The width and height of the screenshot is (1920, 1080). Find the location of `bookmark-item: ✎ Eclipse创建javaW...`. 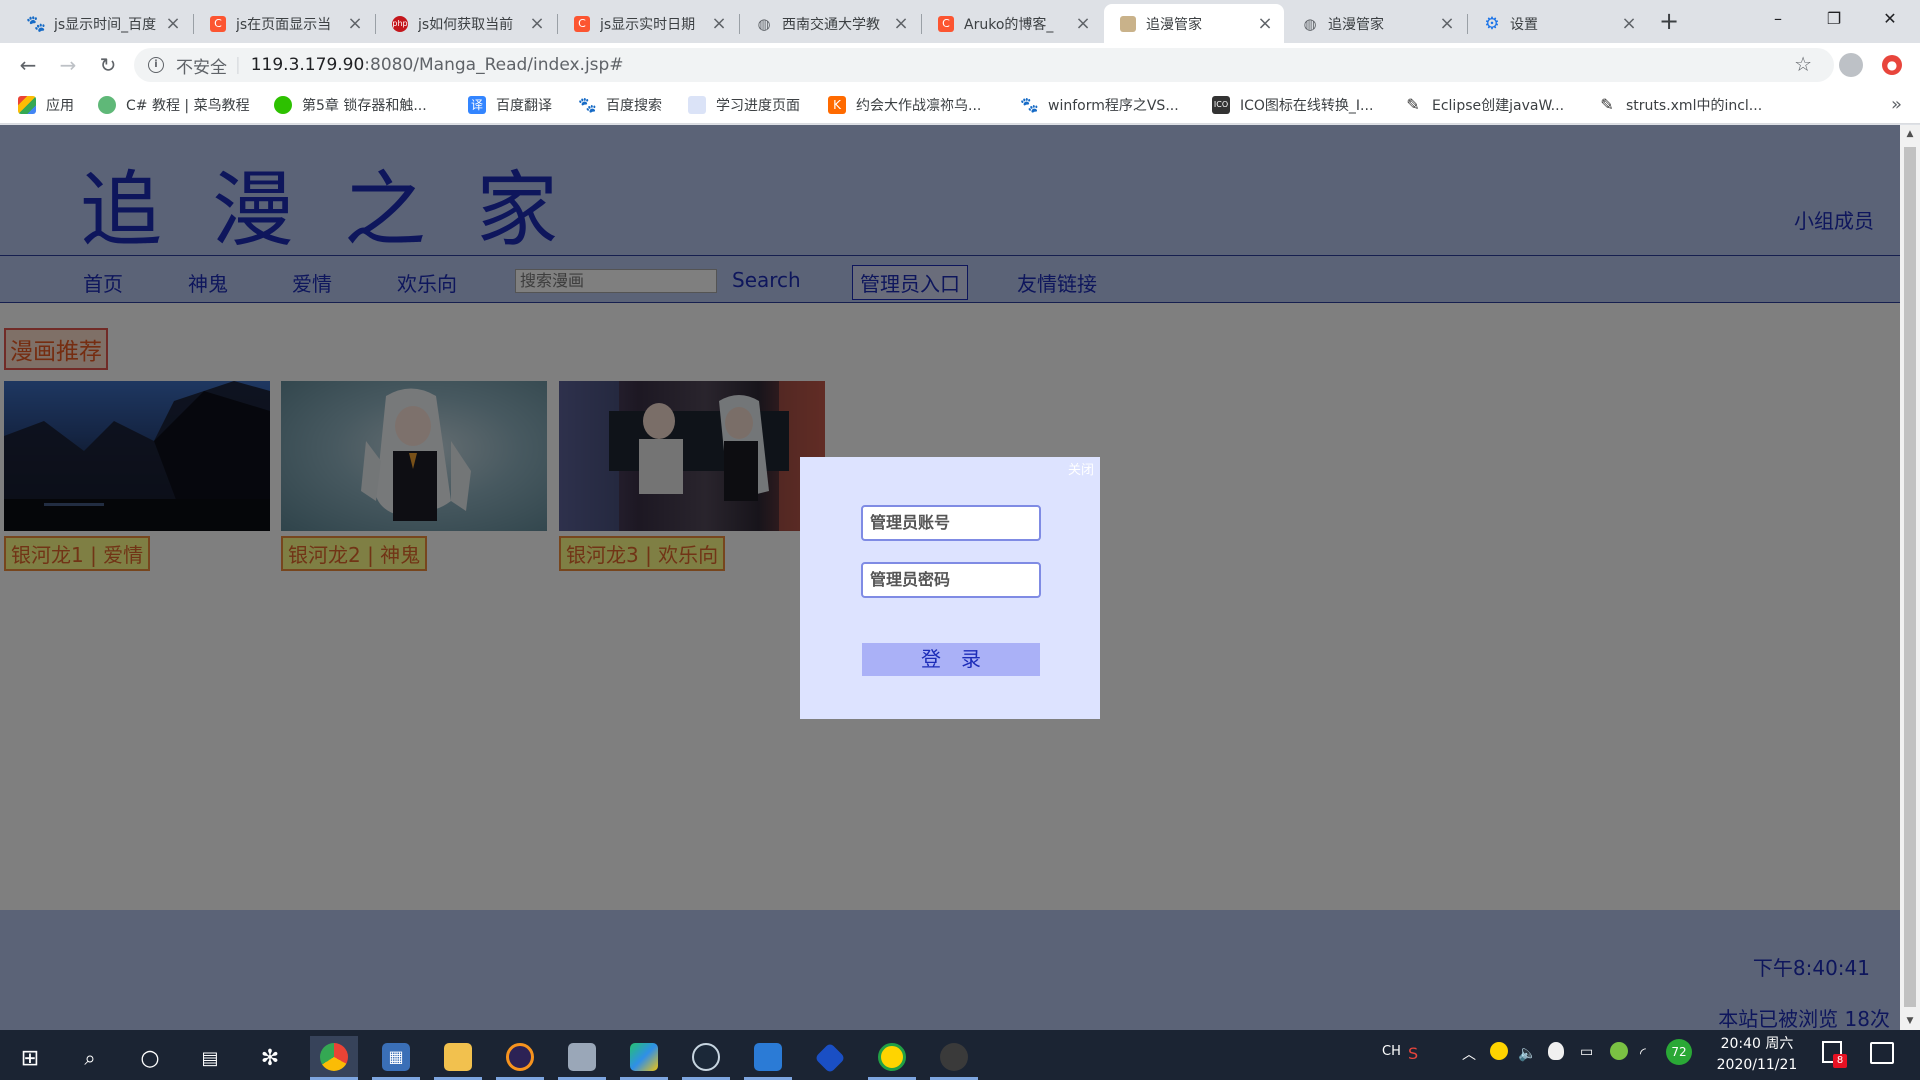

bookmark-item: ✎ Eclipse创建javaW... is located at coordinates (1484, 105).